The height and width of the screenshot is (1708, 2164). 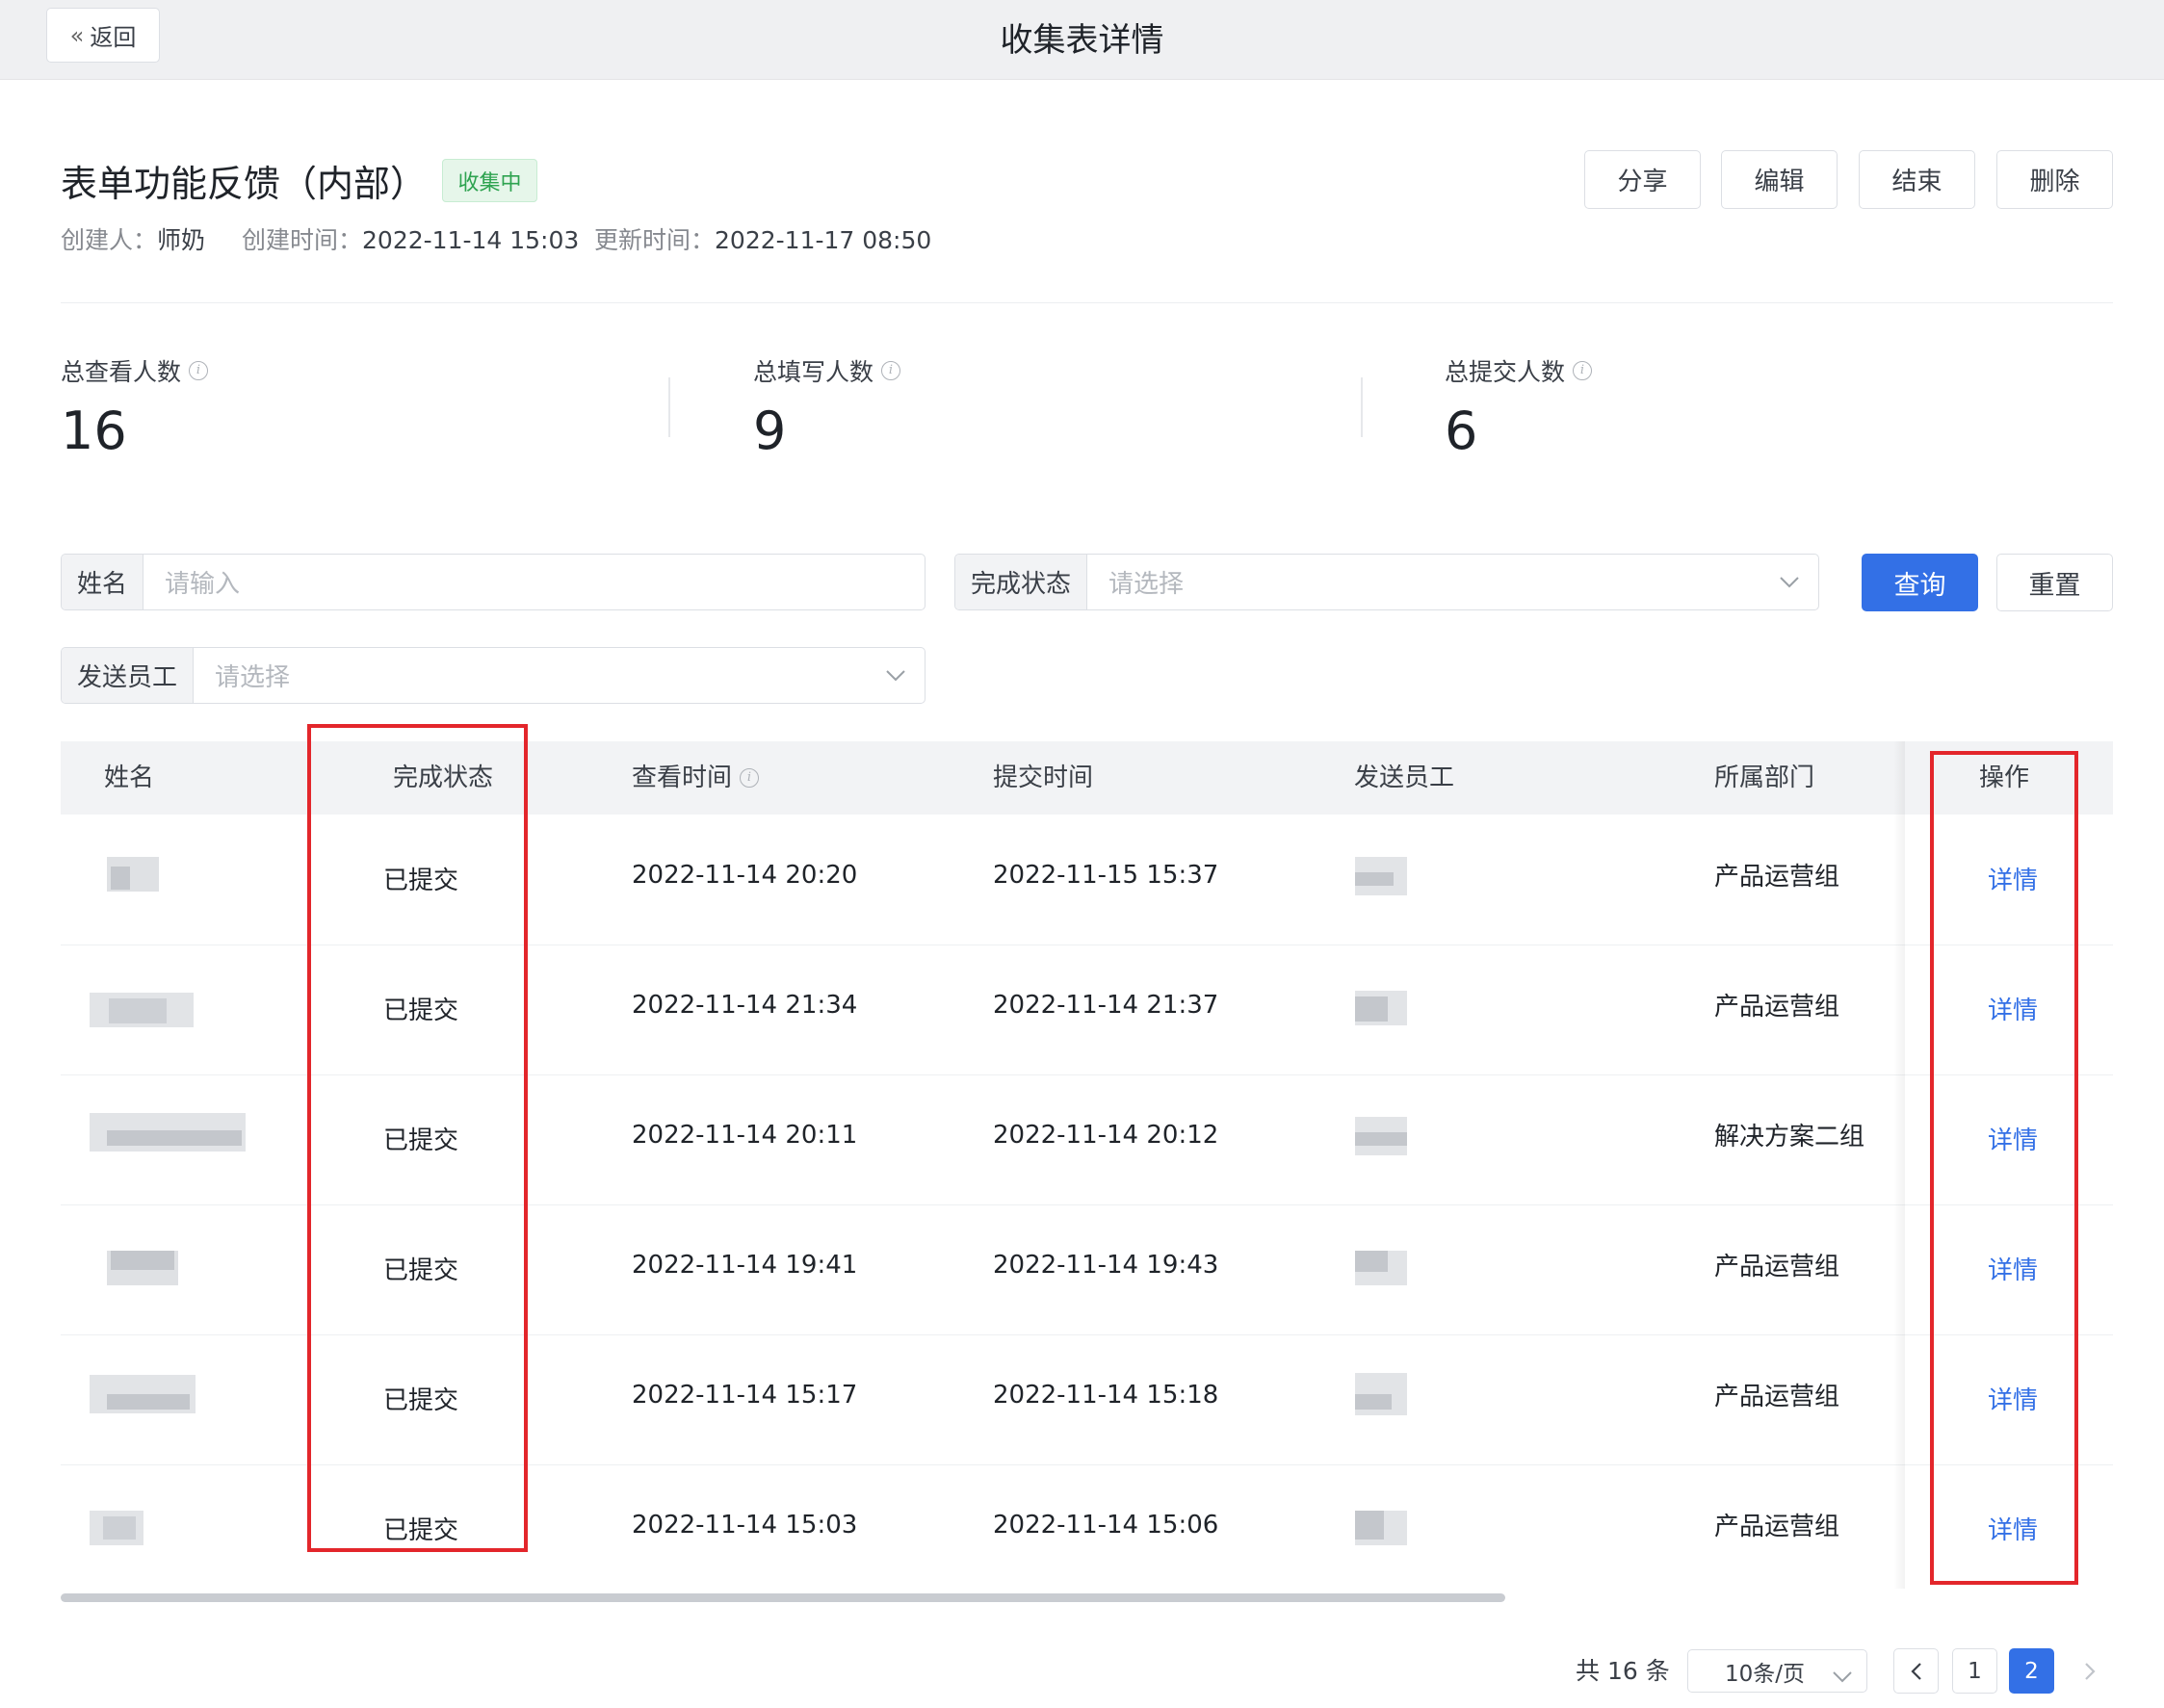 I want to click on stat-filled-label: 总填写人数 i, so click(x=827, y=370).